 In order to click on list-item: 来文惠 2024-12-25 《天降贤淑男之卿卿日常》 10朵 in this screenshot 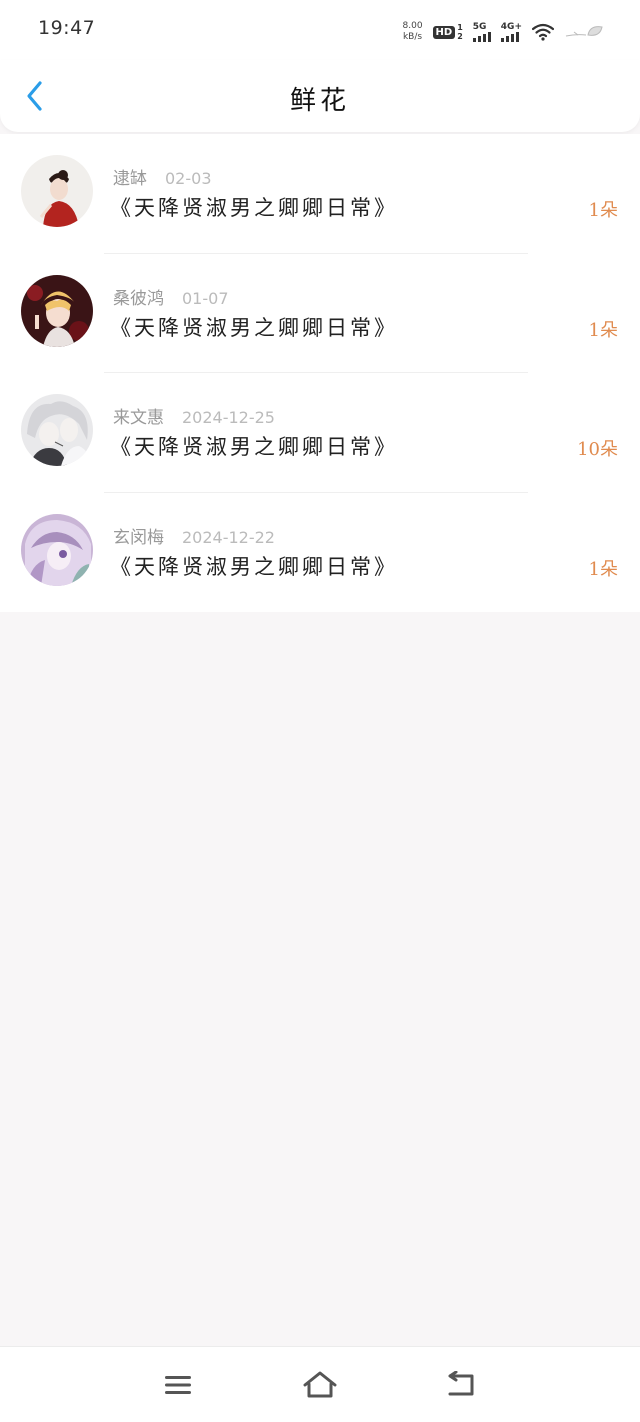, I will do `click(320, 433)`.